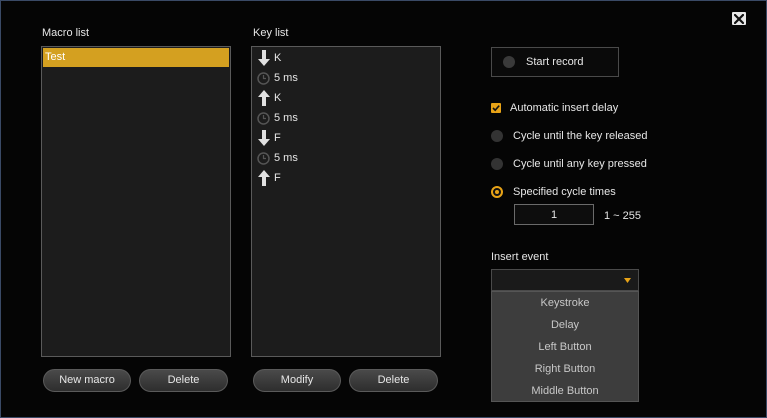 This screenshot has height=418, width=767. I want to click on chevron-down-icon, so click(627, 280).